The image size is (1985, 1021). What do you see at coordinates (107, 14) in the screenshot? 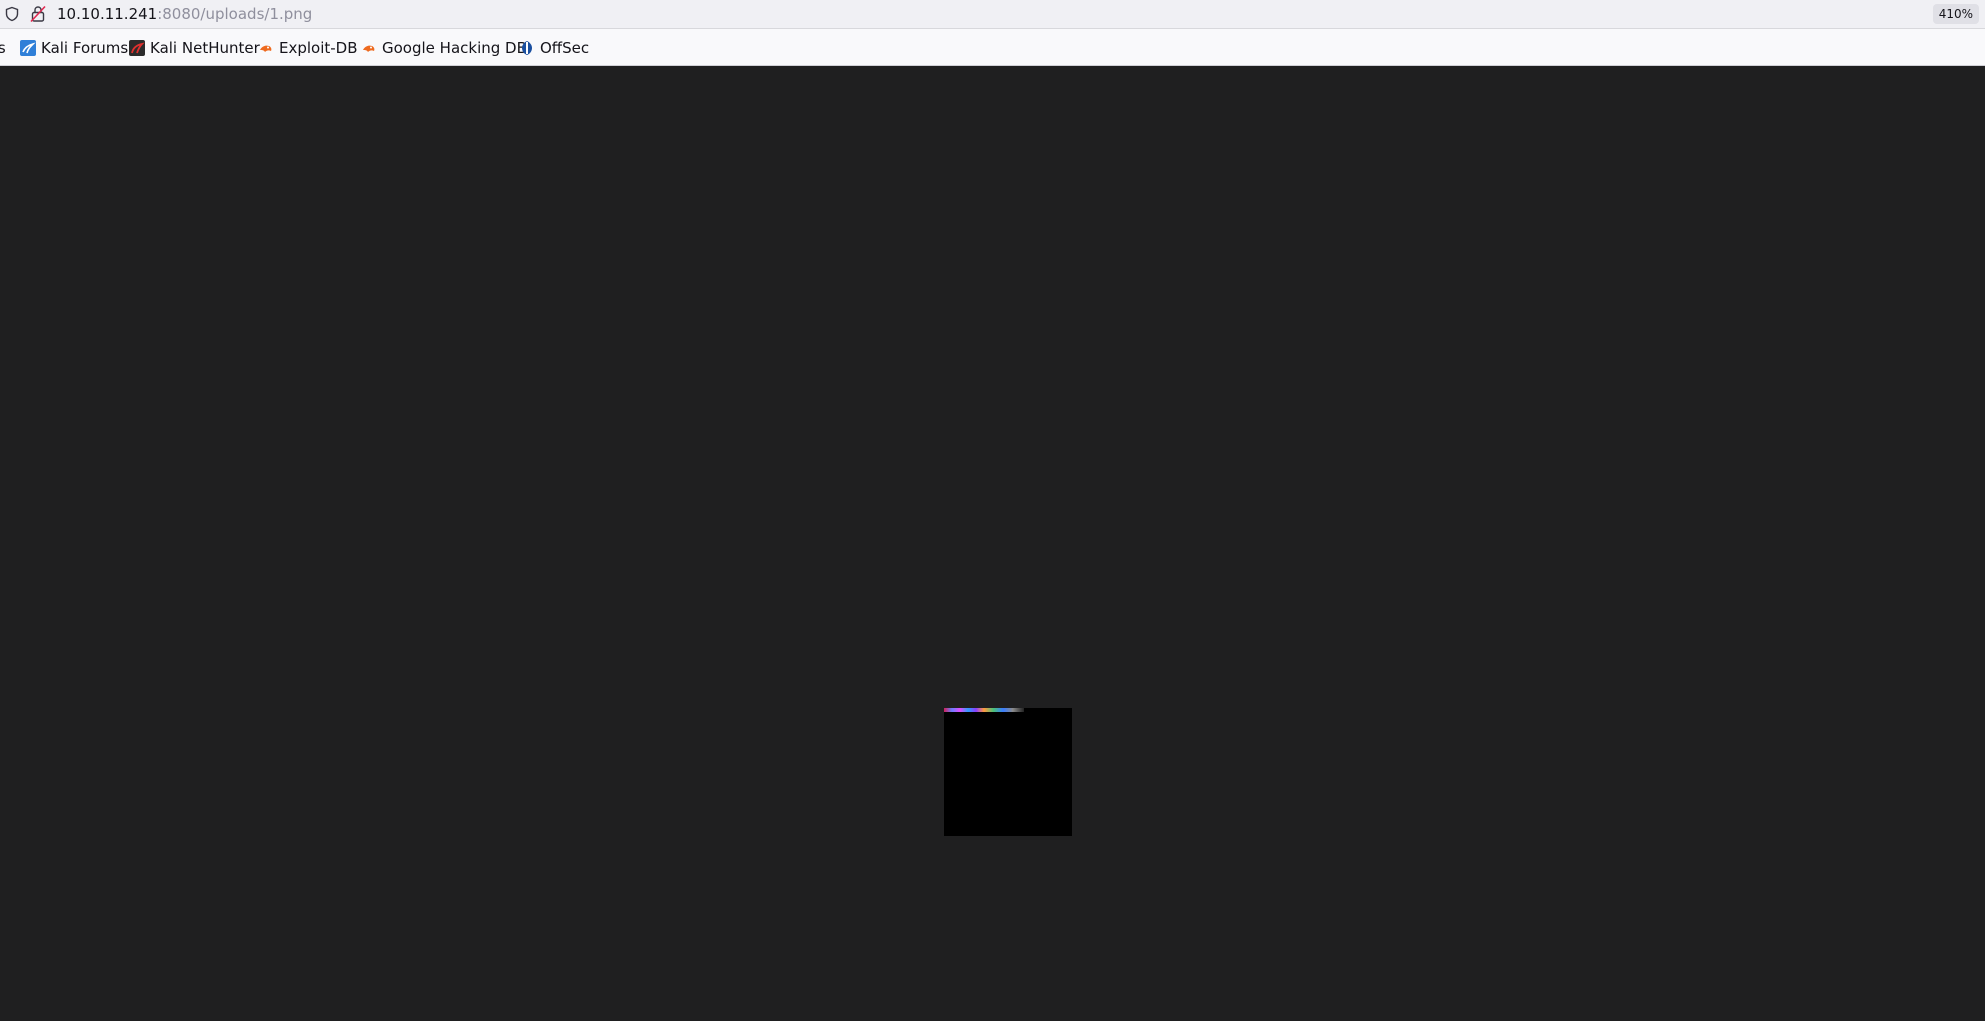
I see `url-host: 10.10.11.241` at bounding box center [107, 14].